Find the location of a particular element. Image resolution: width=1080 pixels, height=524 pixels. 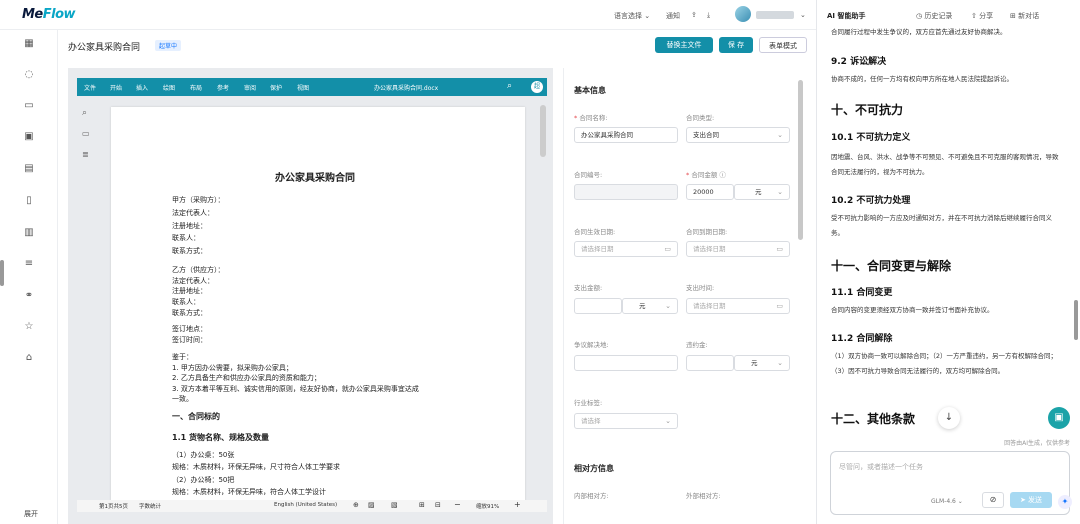

table-icon: ▥ is located at coordinates (29, 233).